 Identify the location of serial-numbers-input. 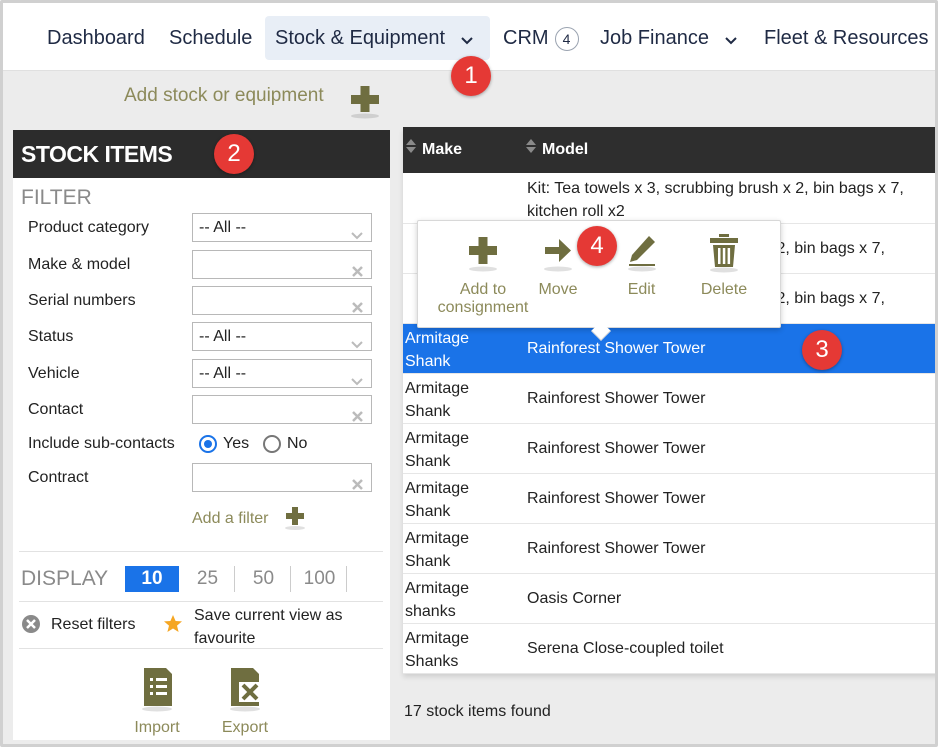
(282, 300).